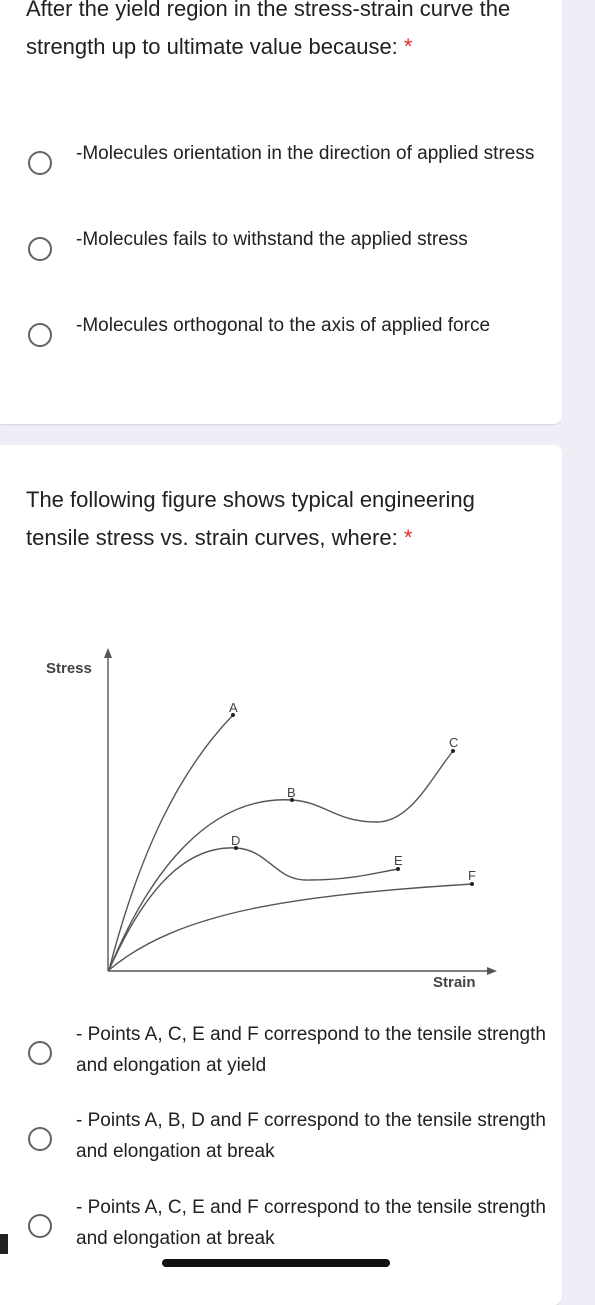 The width and height of the screenshot is (595, 1305). I want to click on curve-f, so click(290, 927).